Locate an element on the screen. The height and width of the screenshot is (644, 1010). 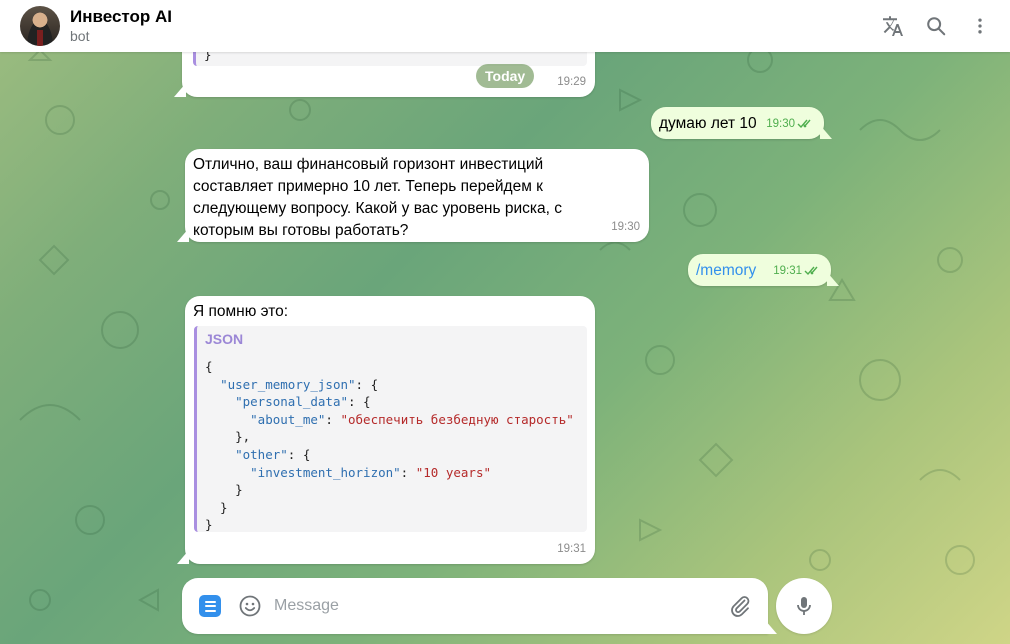
chat-header: Инвестор AI bot is located at coordinates (505, 26).